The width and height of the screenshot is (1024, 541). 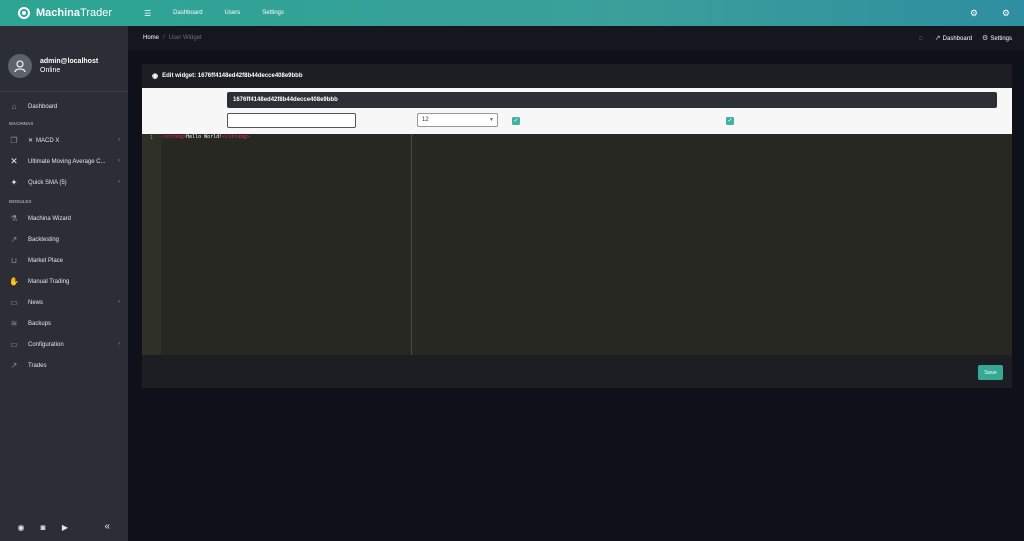 What do you see at coordinates (147, 13) in the screenshot?
I see `hamburger-menu-icon: ☰` at bounding box center [147, 13].